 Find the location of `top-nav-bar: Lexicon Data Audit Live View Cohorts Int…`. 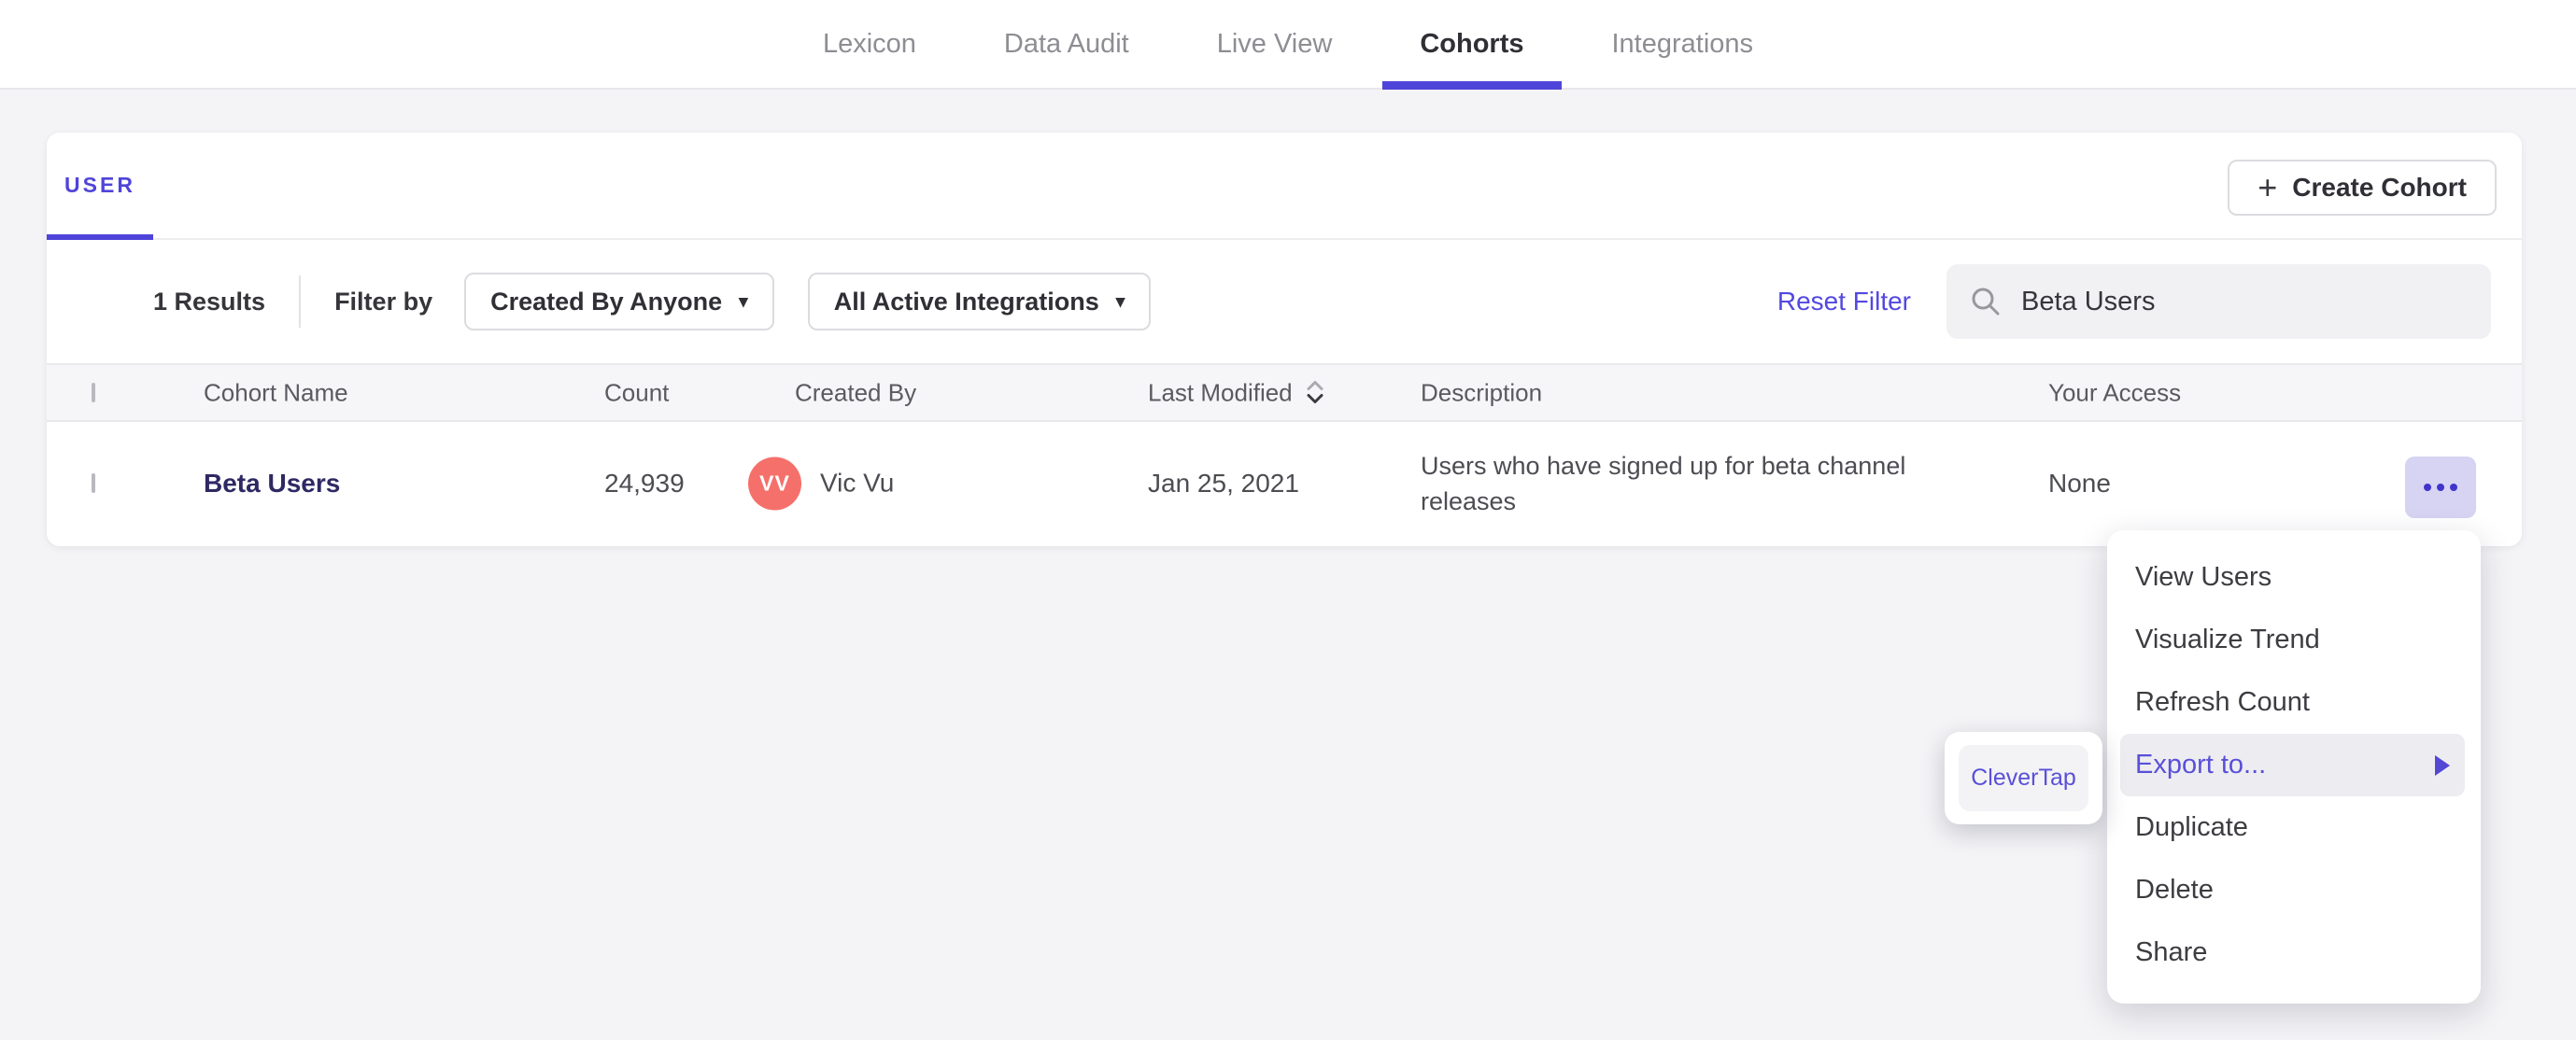

top-nav-bar: Lexicon Data Audit Live View Cohorts Int… is located at coordinates (1288, 45).